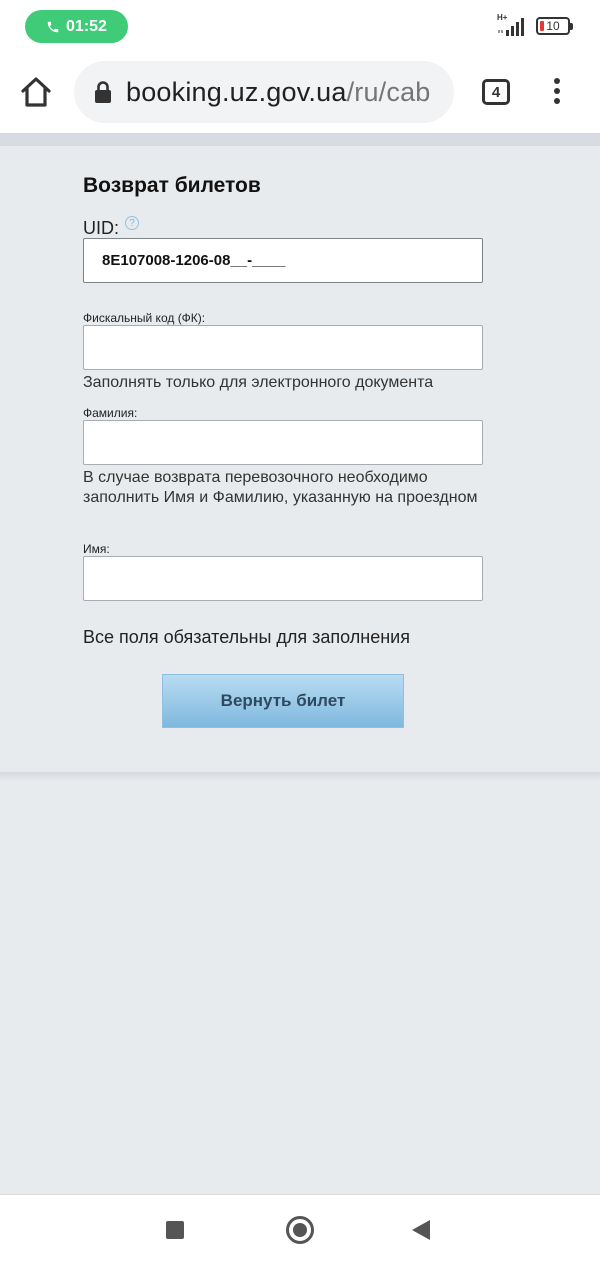 Image resolution: width=600 pixels, height=1266 pixels. I want to click on system-nav-bar, so click(300, 1230).